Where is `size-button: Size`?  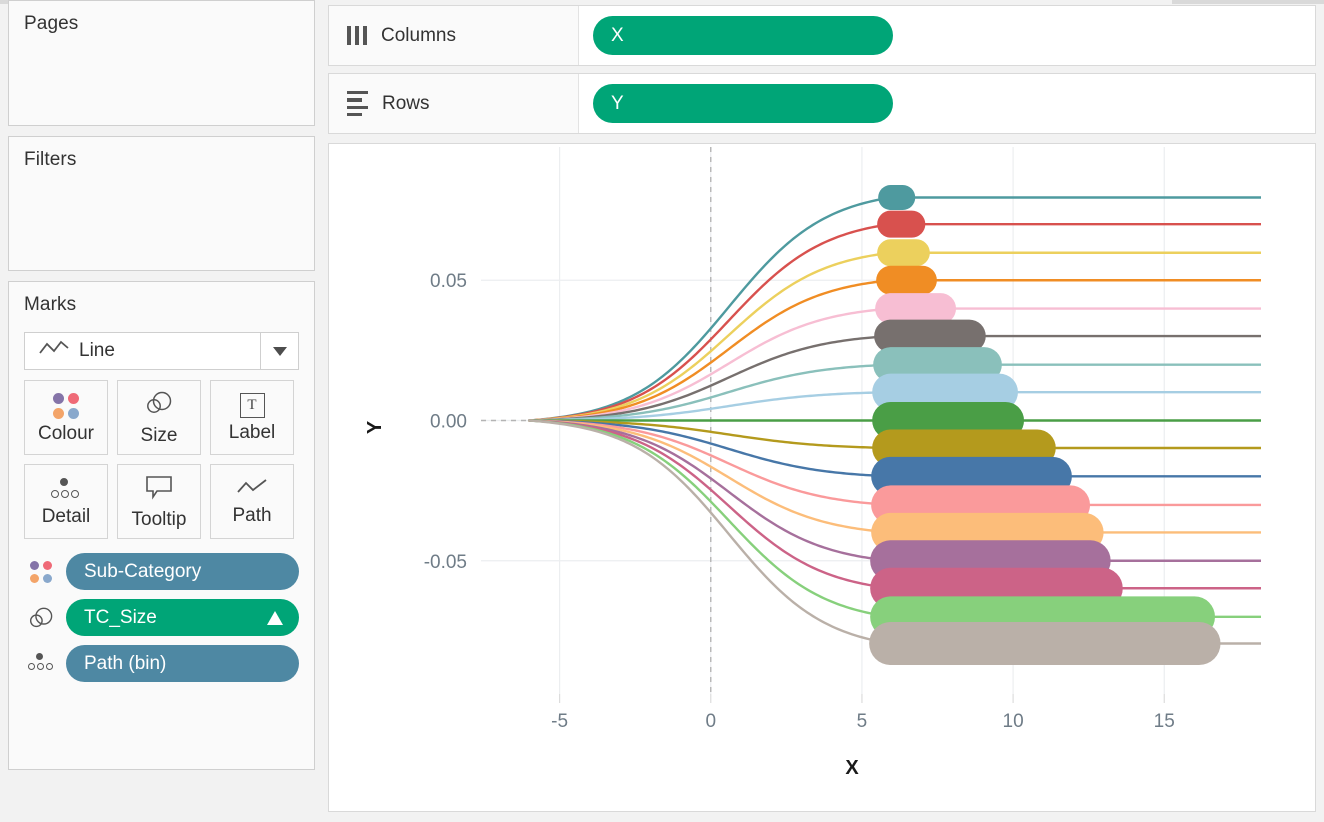
size-button: Size is located at coordinates (159, 417).